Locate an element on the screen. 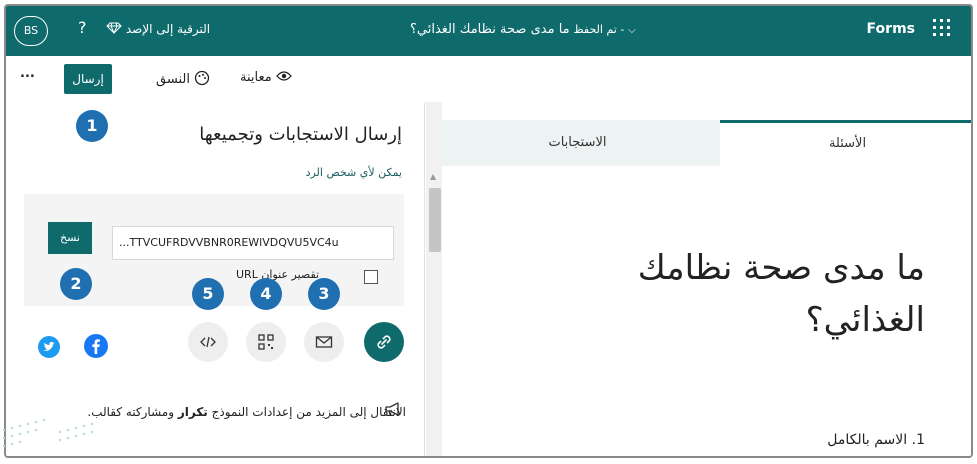 The width and height of the screenshot is (977, 464). avatar: BS is located at coordinates (31, 31).